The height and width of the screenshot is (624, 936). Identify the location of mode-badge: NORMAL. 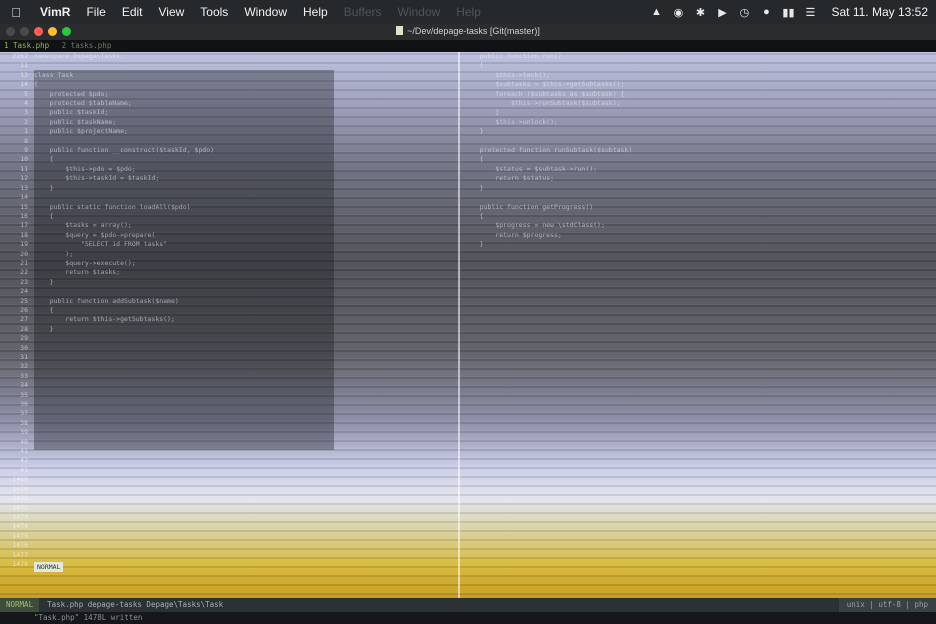
(49, 567).